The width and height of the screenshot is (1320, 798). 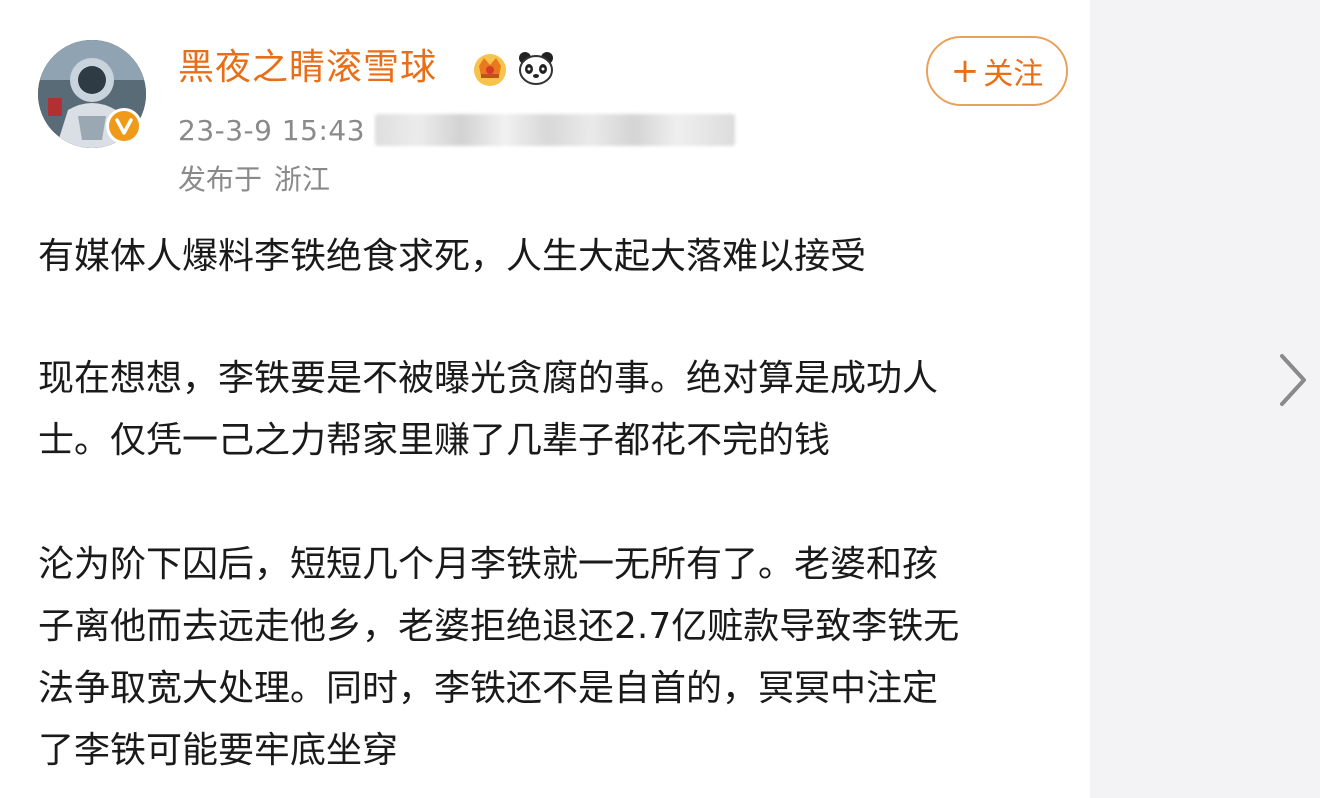 What do you see at coordinates (452, 256) in the screenshot?
I see `text-line: 有媒体人爆料李铁绝食求死，人生大起大落难以接受` at bounding box center [452, 256].